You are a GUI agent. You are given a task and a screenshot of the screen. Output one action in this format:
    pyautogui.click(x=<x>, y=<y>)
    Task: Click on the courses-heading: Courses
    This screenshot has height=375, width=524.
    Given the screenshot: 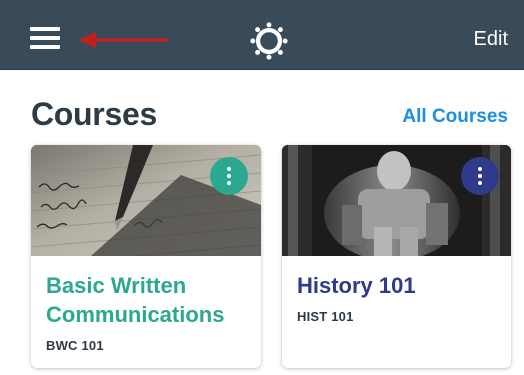 What is the action you would take?
    pyautogui.click(x=94, y=114)
    